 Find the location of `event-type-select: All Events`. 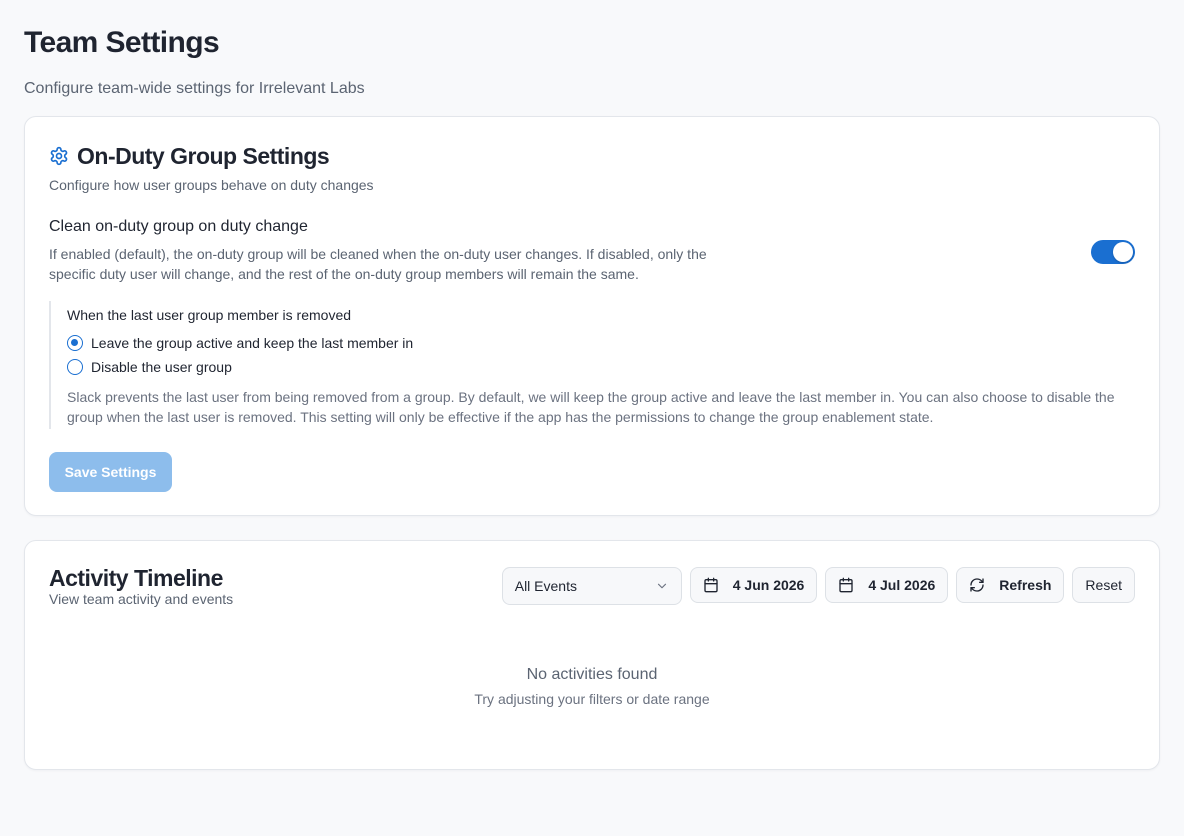

event-type-select: All Events is located at coordinates (591, 586).